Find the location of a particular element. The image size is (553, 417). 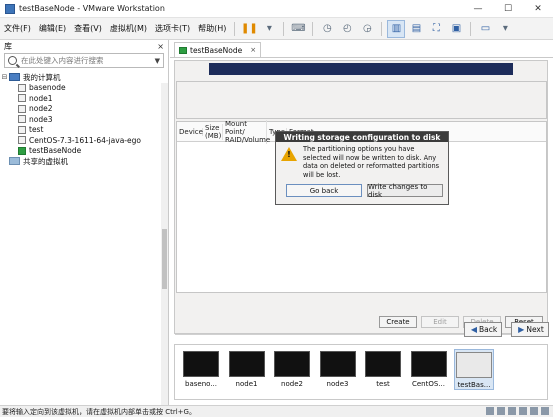

tree-item-testbasenode: testBaseNode is located at coordinates (84, 151).